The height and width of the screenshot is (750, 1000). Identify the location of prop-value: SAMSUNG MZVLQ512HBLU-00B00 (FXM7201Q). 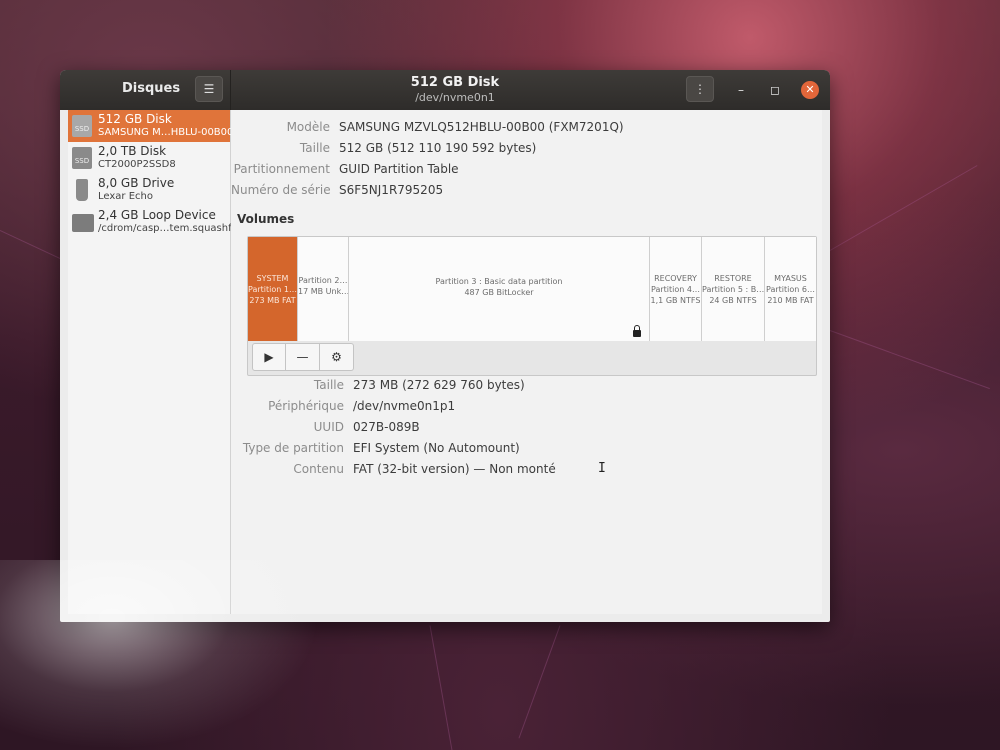
(481, 127).